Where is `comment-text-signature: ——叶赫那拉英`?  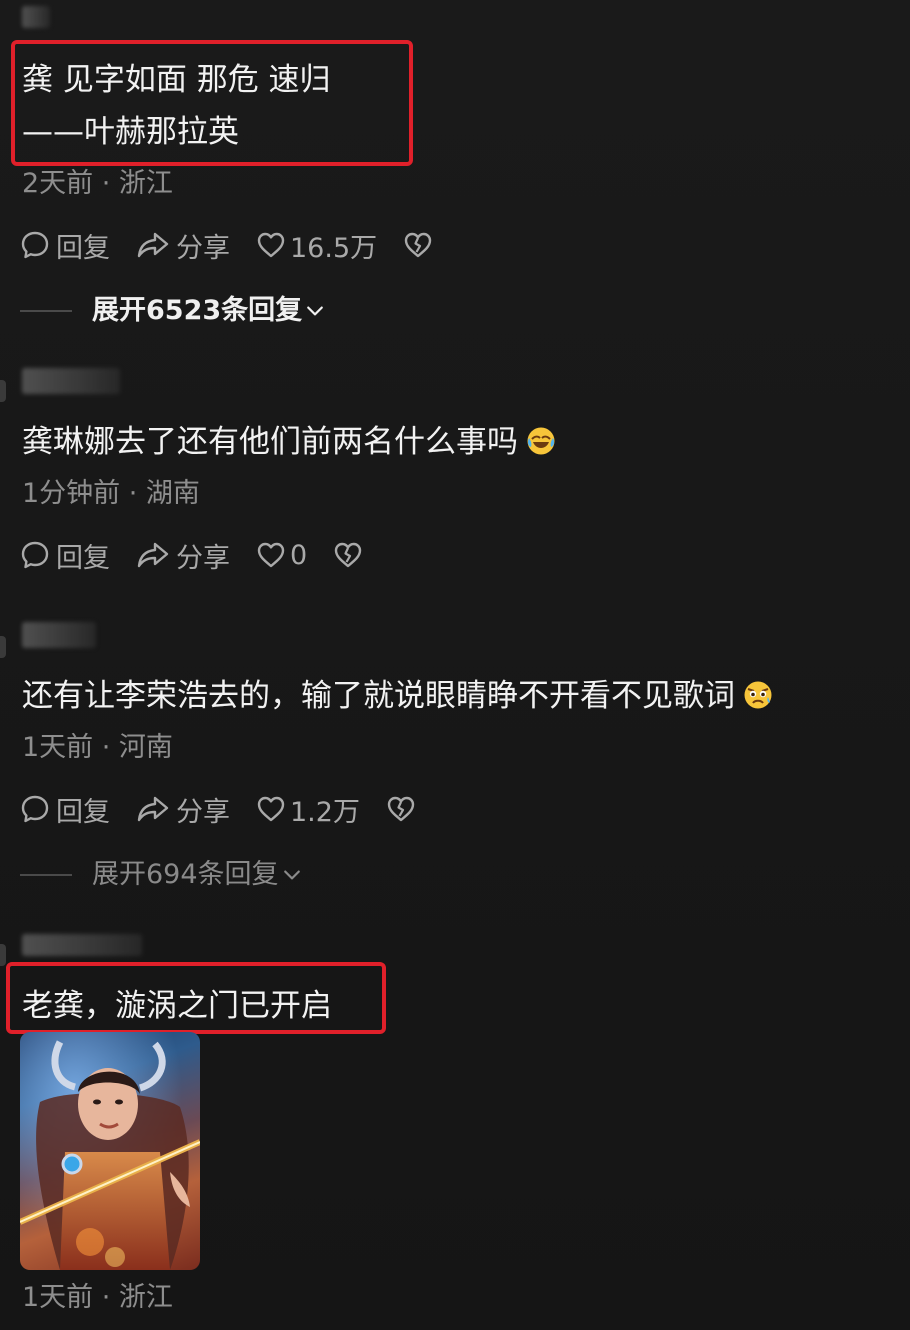
comment-text-signature: ——叶赫那拉英 is located at coordinates (130, 132).